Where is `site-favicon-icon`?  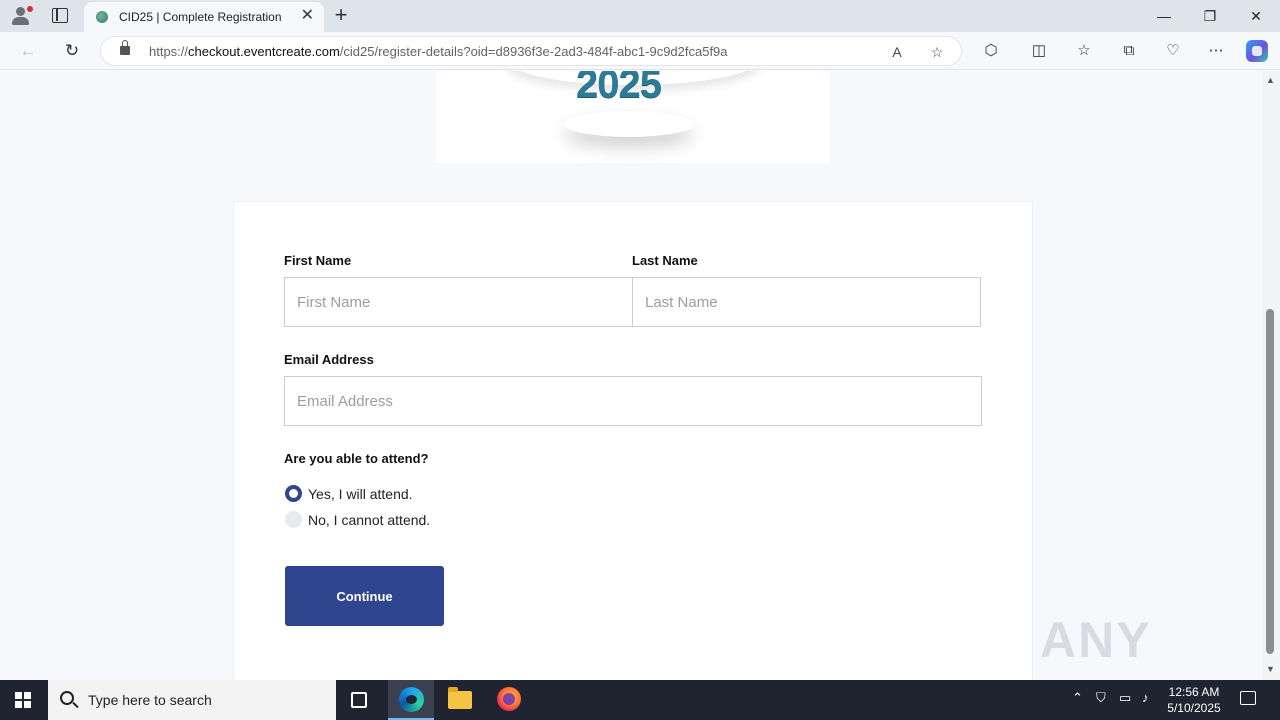 site-favicon-icon is located at coordinates (102, 17).